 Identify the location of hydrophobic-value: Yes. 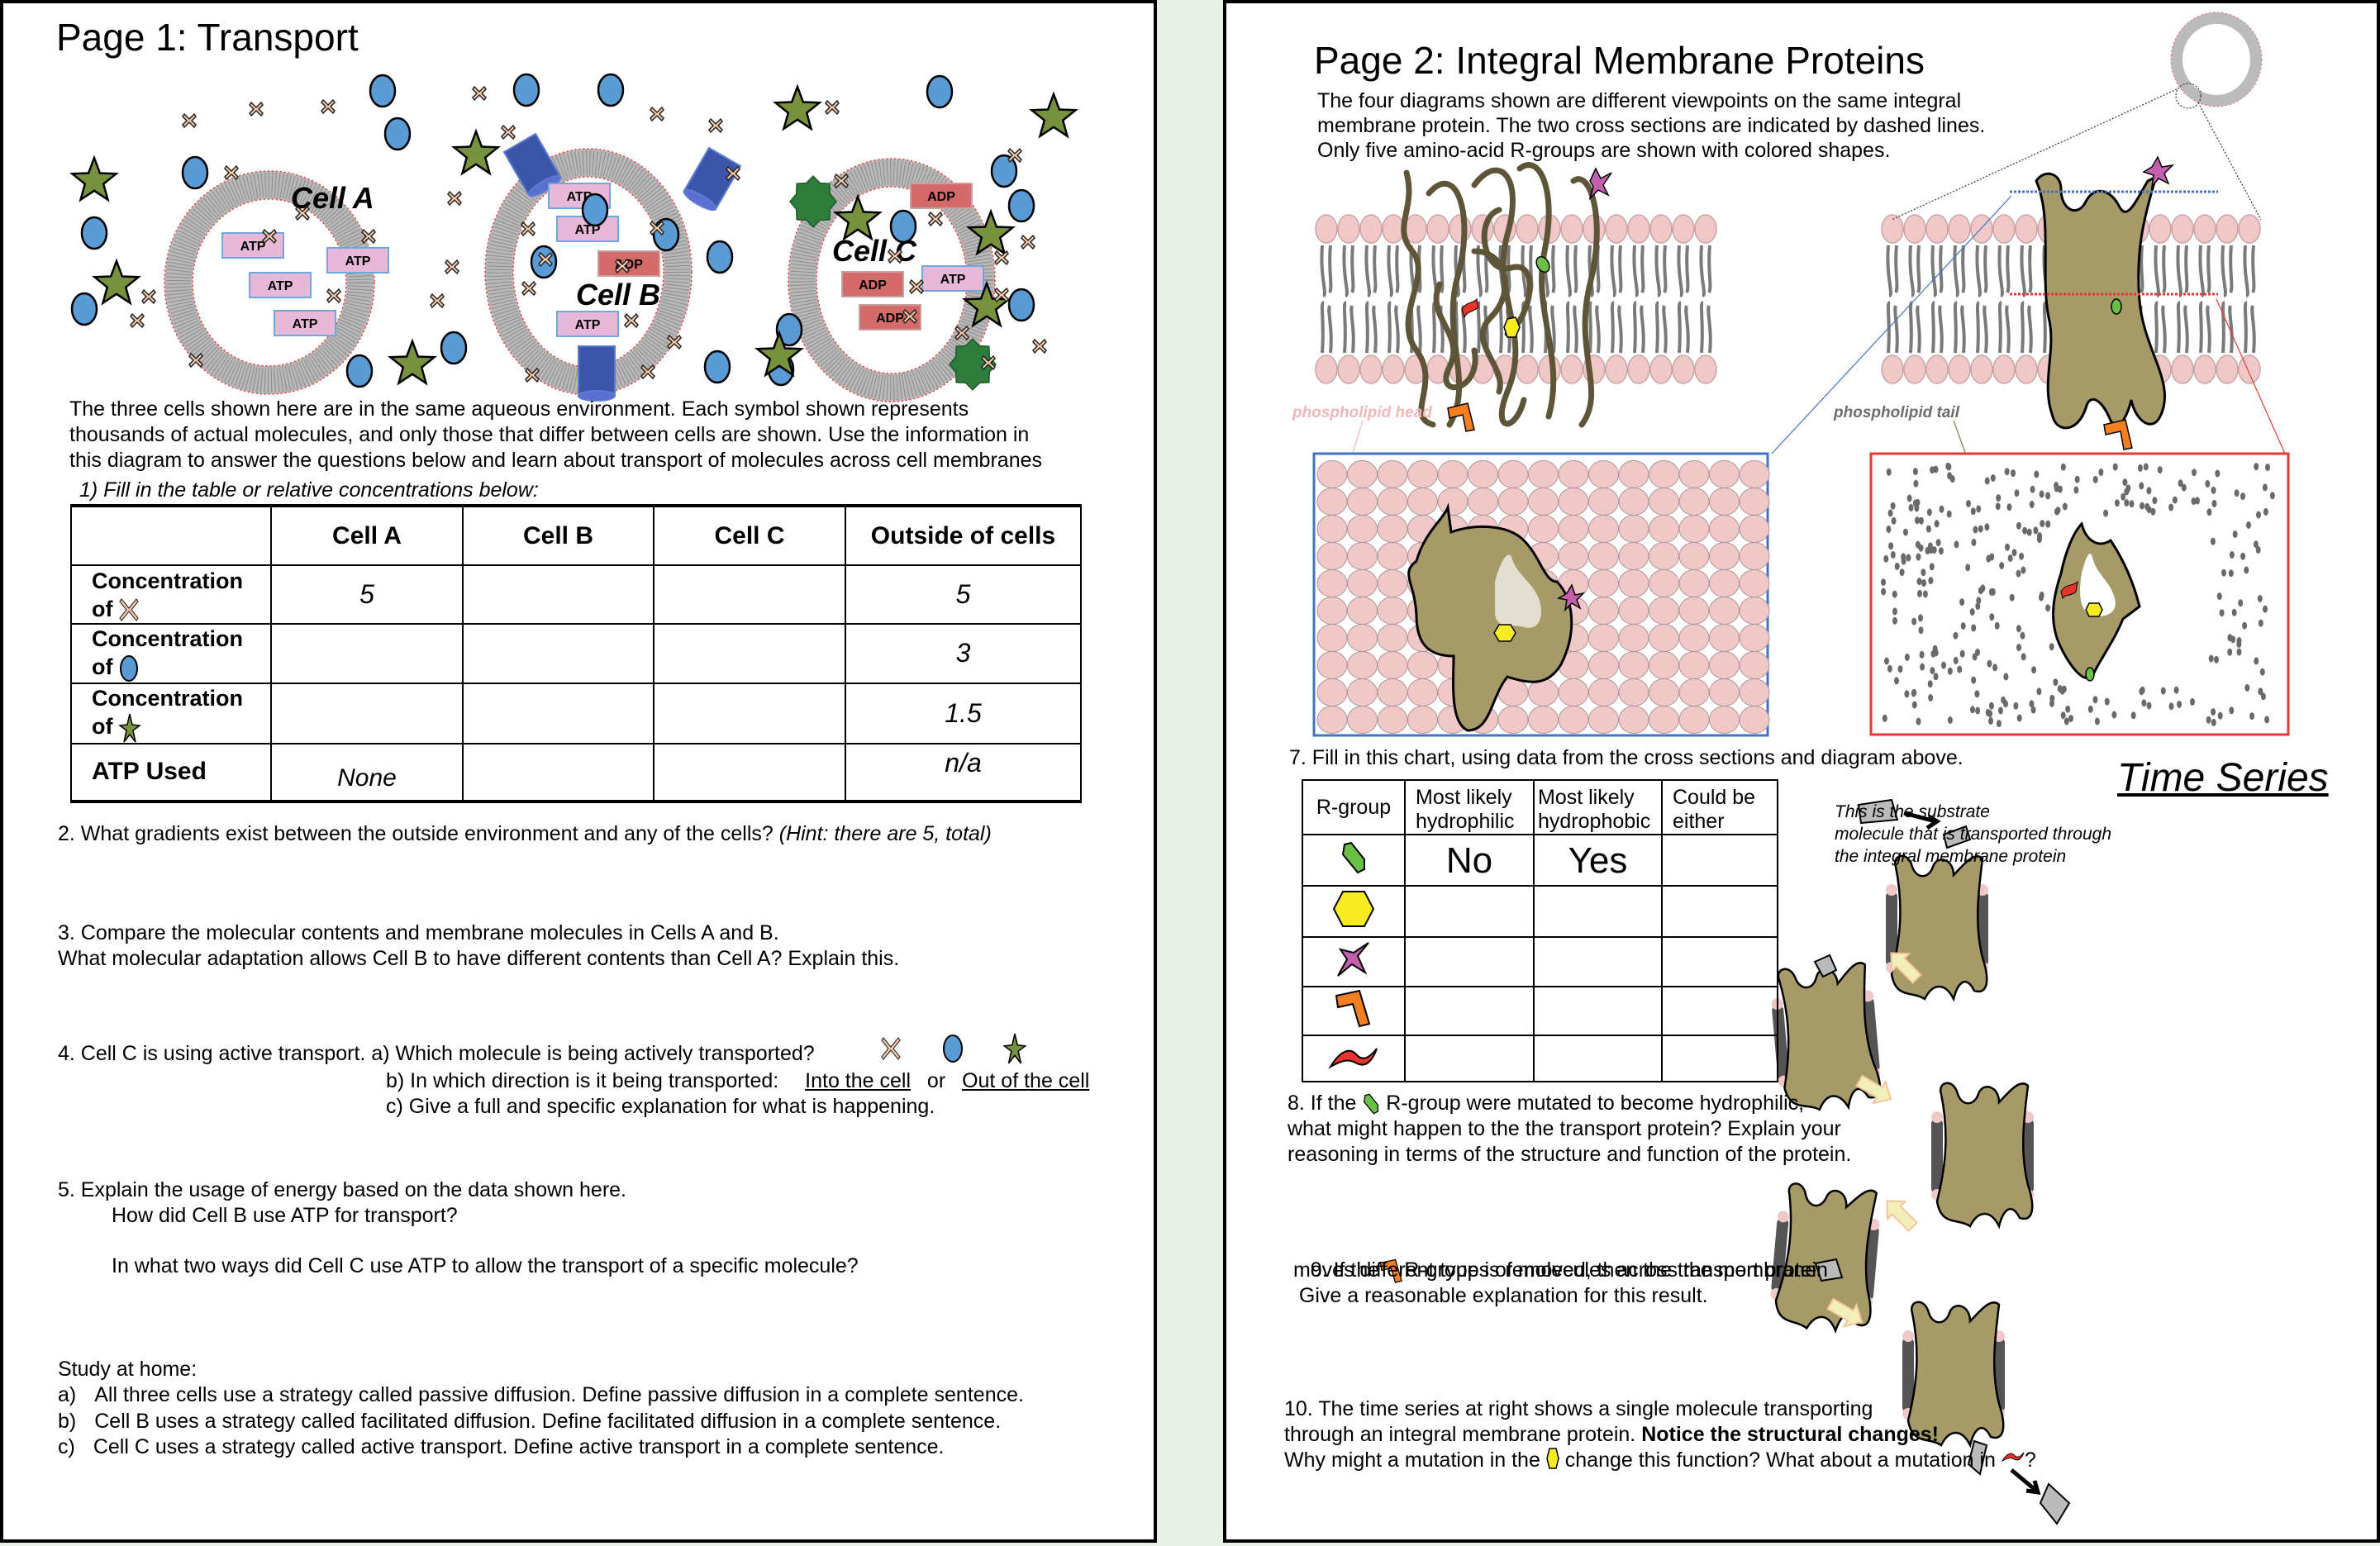
(1598, 860).